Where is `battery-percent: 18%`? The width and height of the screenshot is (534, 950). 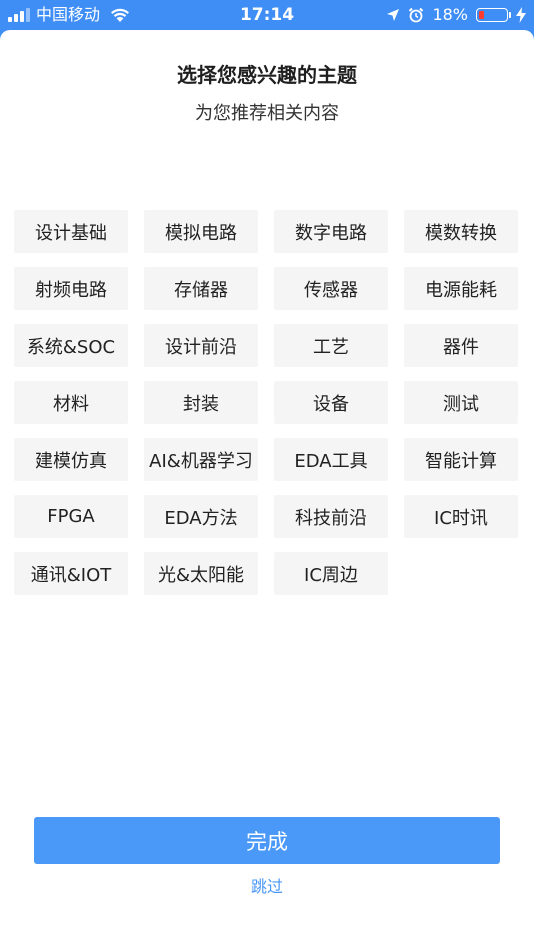 battery-percent: 18% is located at coordinates (450, 14).